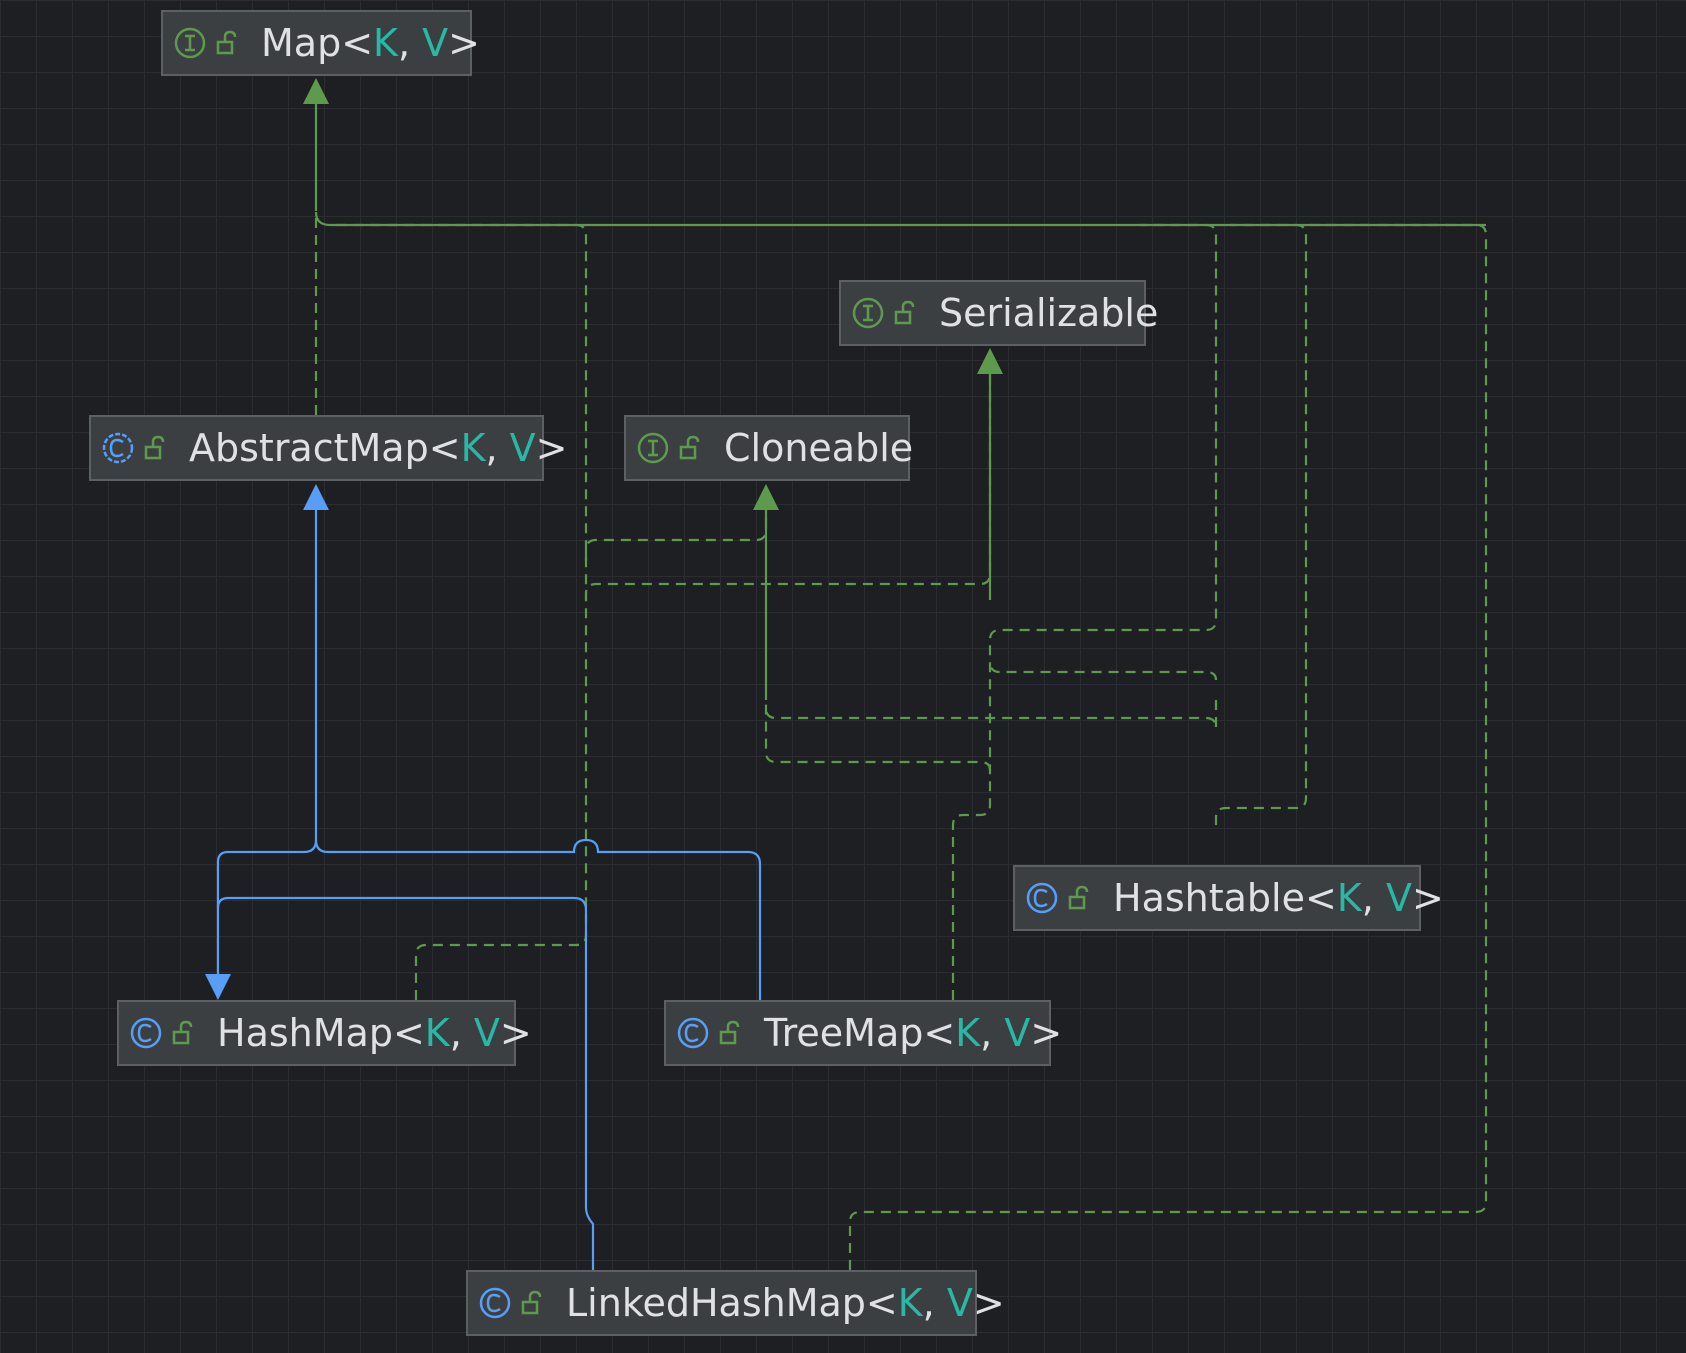  Describe the element at coordinates (1261, 524) in the screenshot. I see `edge-hashtable-implements-map` at that location.